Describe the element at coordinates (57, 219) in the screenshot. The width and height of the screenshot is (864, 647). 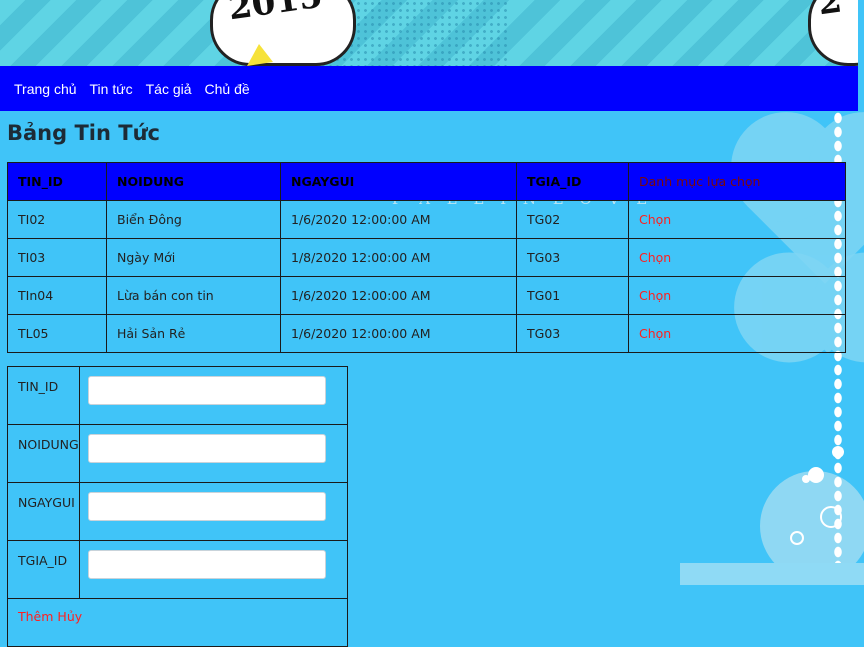
I see `cell-tin-id: TI02` at that location.